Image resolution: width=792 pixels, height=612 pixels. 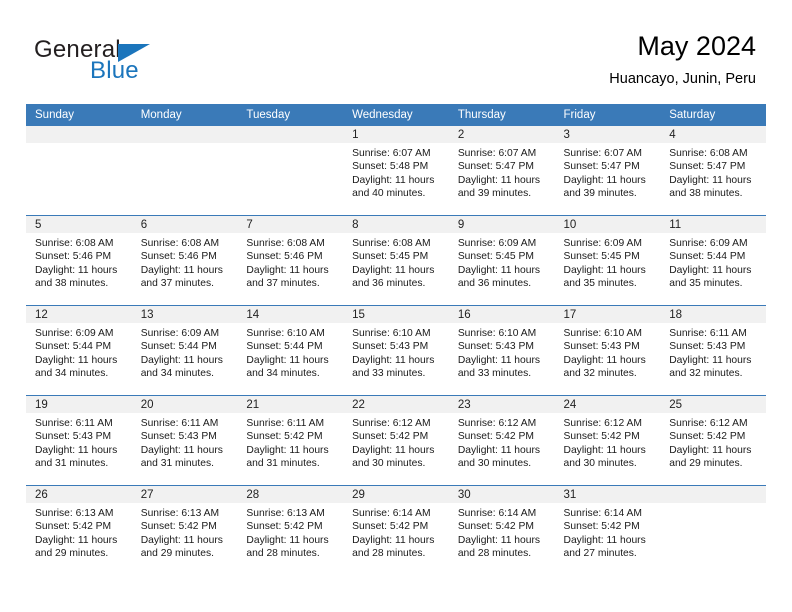 I want to click on daylight-text-cont: and 32 minutes., so click(x=706, y=374).